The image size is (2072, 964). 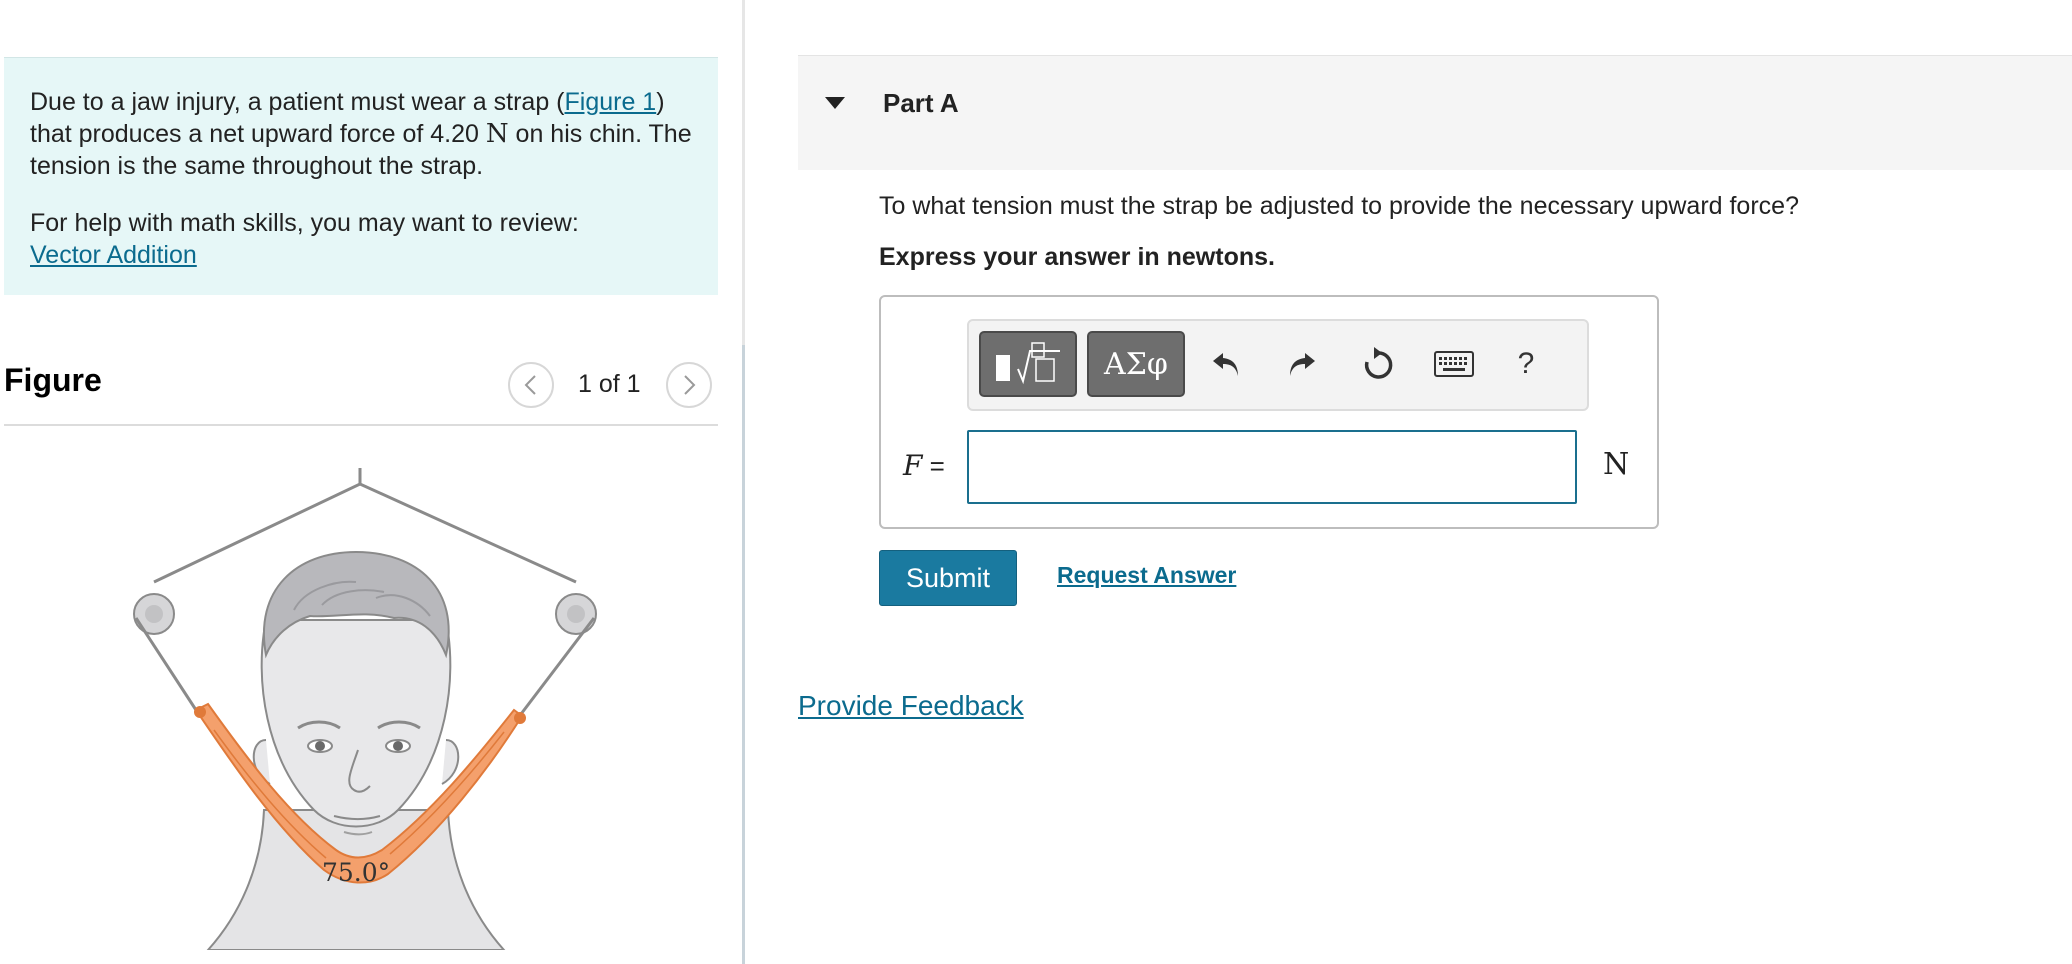 I want to click on scrollbar-thumb, so click(x=743, y=654).